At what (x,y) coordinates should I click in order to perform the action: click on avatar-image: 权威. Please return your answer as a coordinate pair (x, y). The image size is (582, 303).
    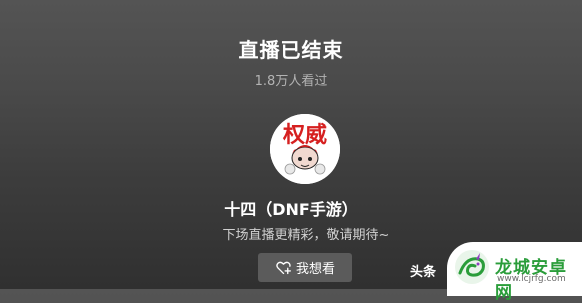
    Looking at the image, I should click on (305, 149).